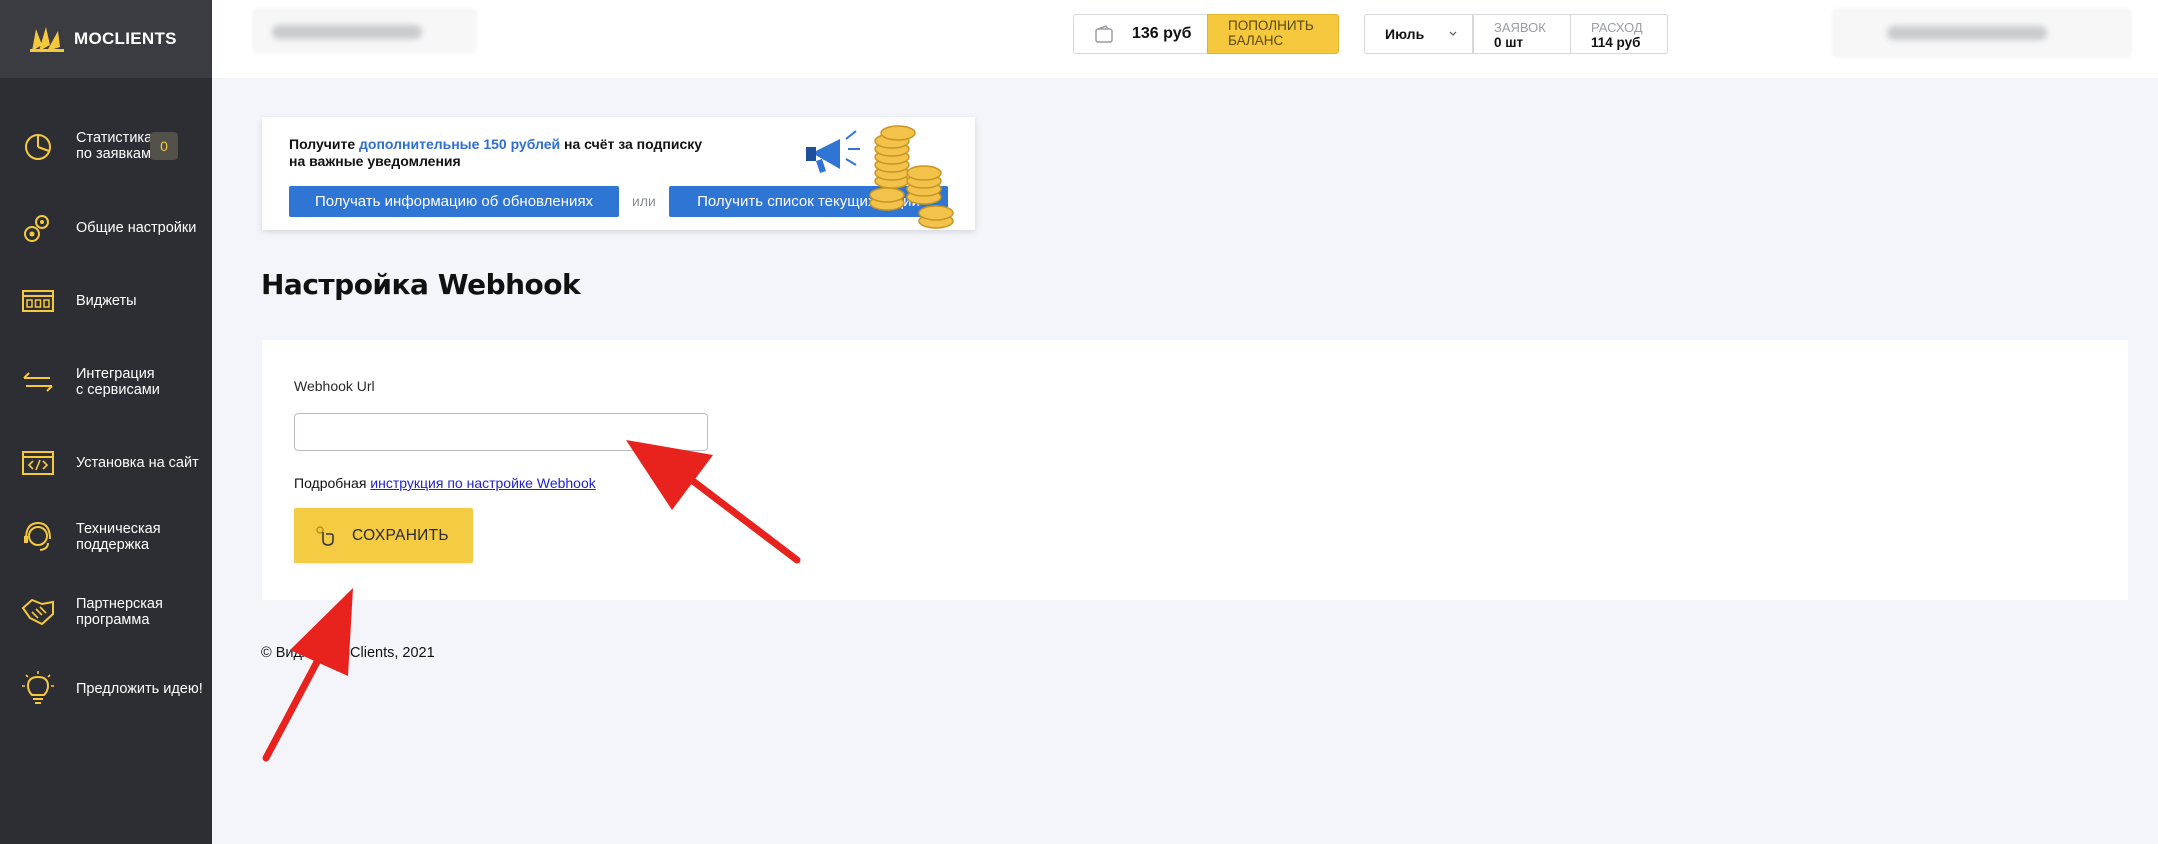 This screenshot has height=844, width=2158. I want to click on pie-chart-icon, so click(38, 147).